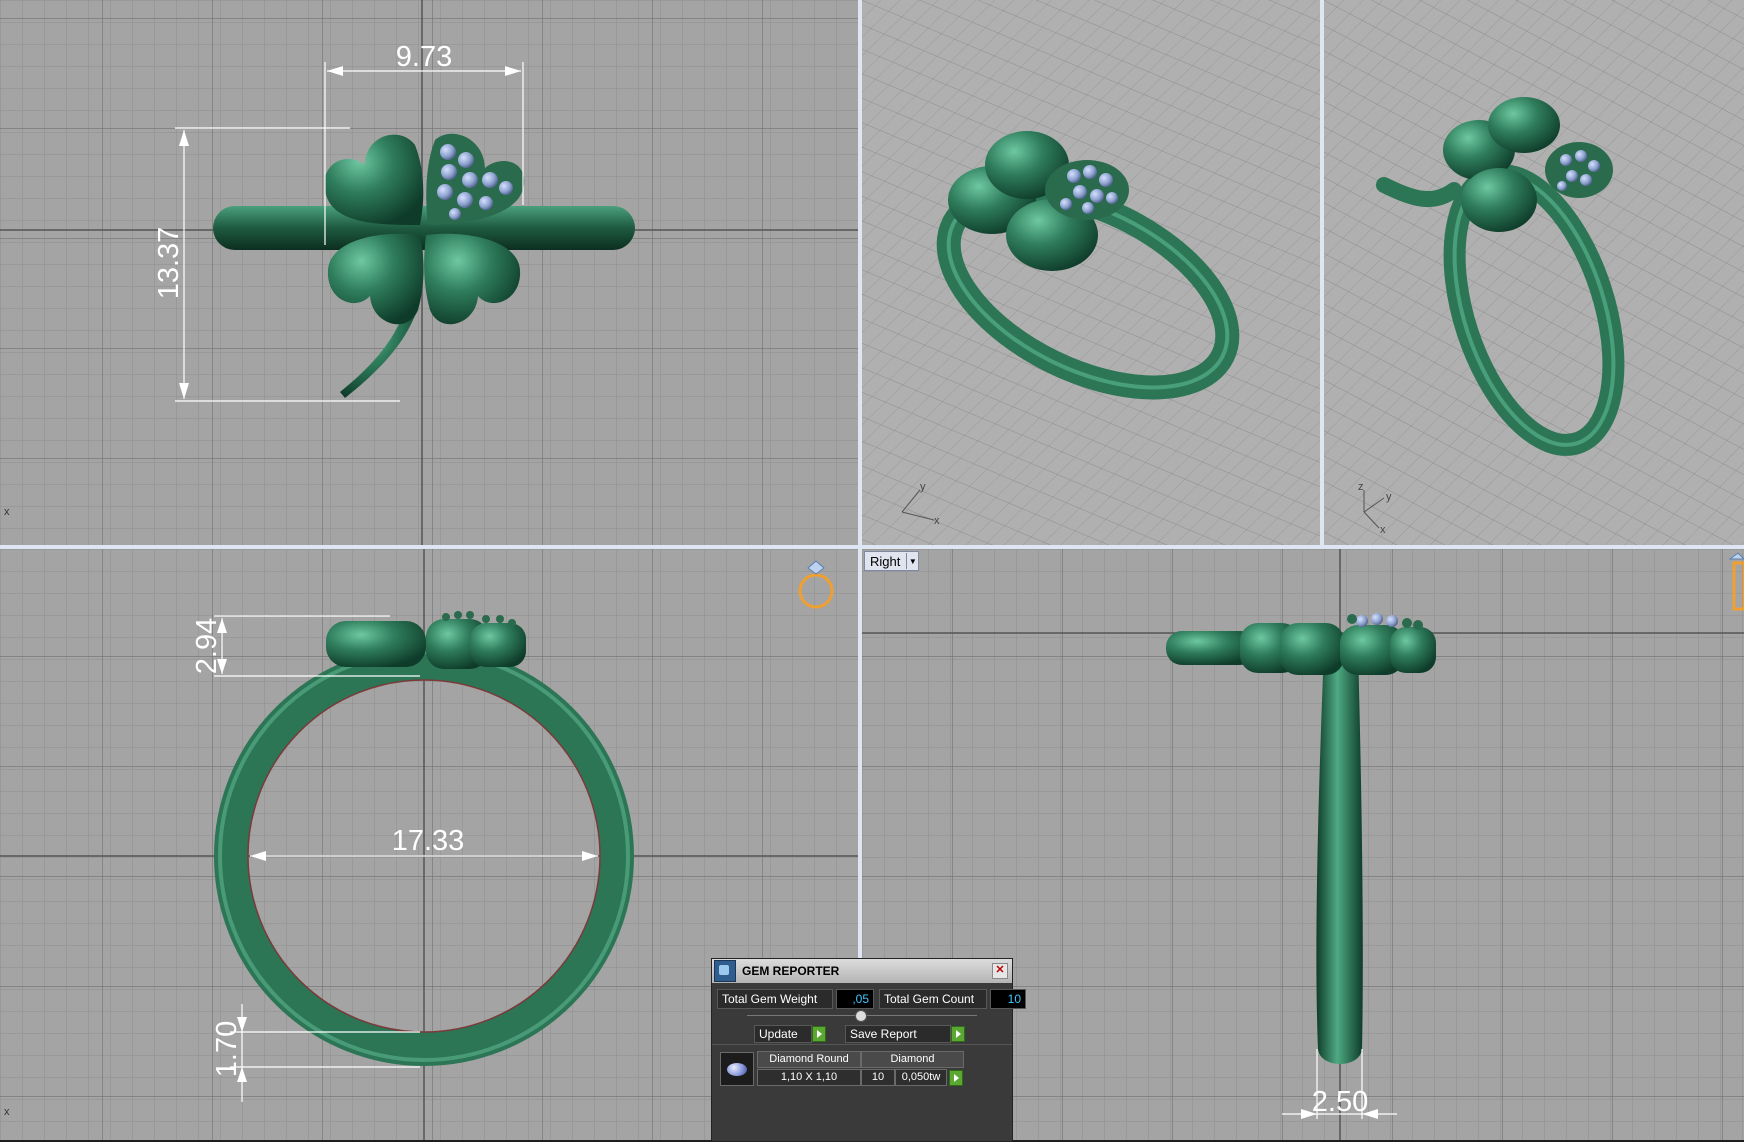  Describe the element at coordinates (898, 1034) in the screenshot. I see `save-report-button: Save Report` at that location.